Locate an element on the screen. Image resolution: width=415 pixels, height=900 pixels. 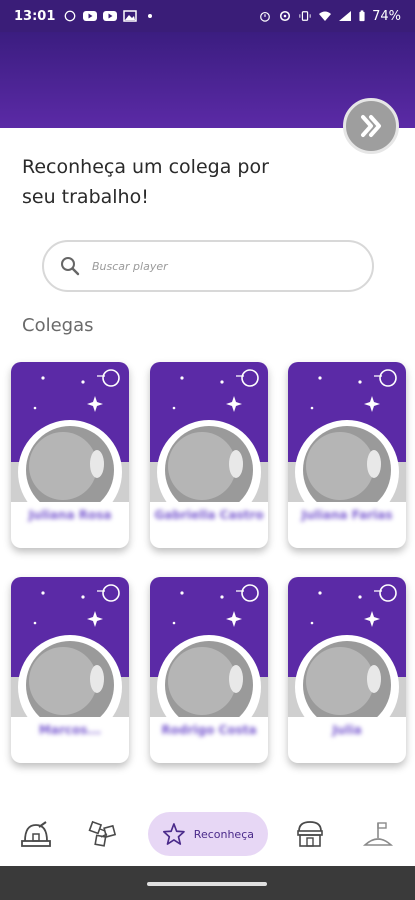
star-icon is located at coordinates (174, 834).